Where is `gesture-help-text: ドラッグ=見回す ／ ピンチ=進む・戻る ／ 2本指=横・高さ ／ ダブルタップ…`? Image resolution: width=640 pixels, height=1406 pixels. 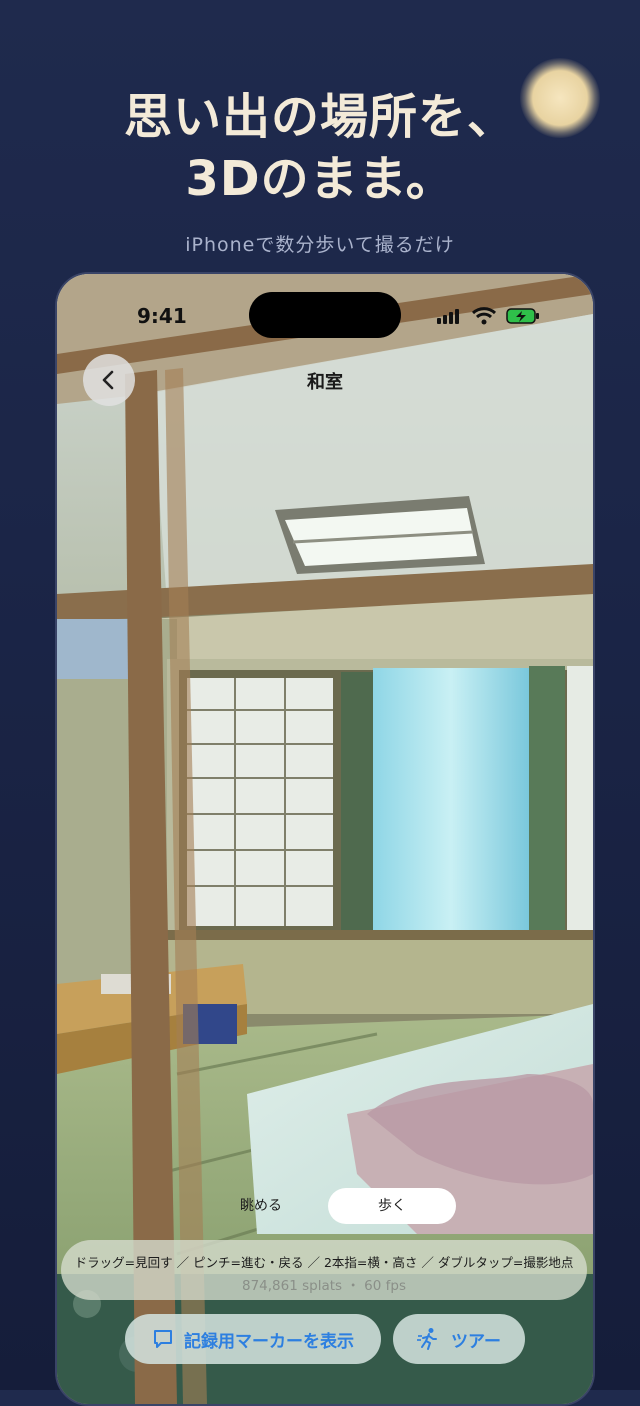
gesture-help-text: ドラッグ=見回す ／ ピンチ=進む・戻る ／ 2本指=横・高さ ／ ダブルタップ… is located at coordinates (324, 1262).